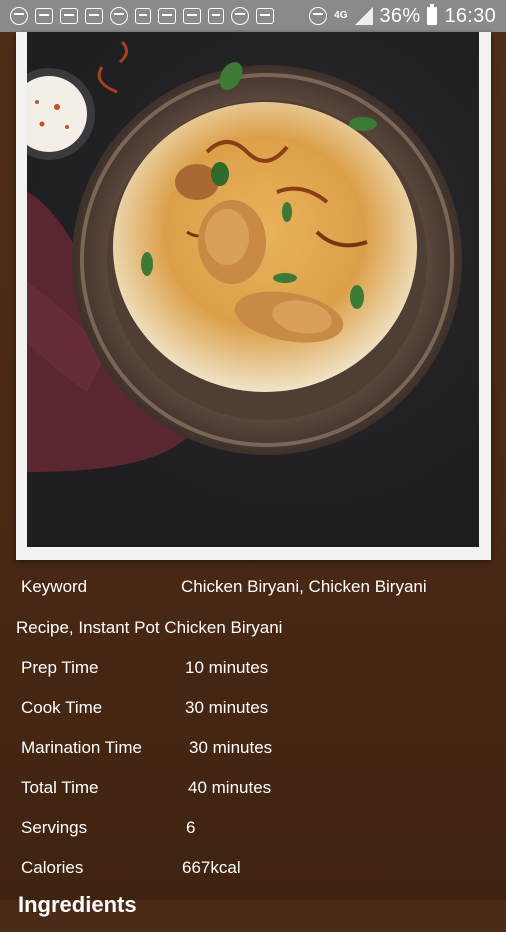  What do you see at coordinates (191, 827) in the screenshot?
I see `servings-value: 6` at bounding box center [191, 827].